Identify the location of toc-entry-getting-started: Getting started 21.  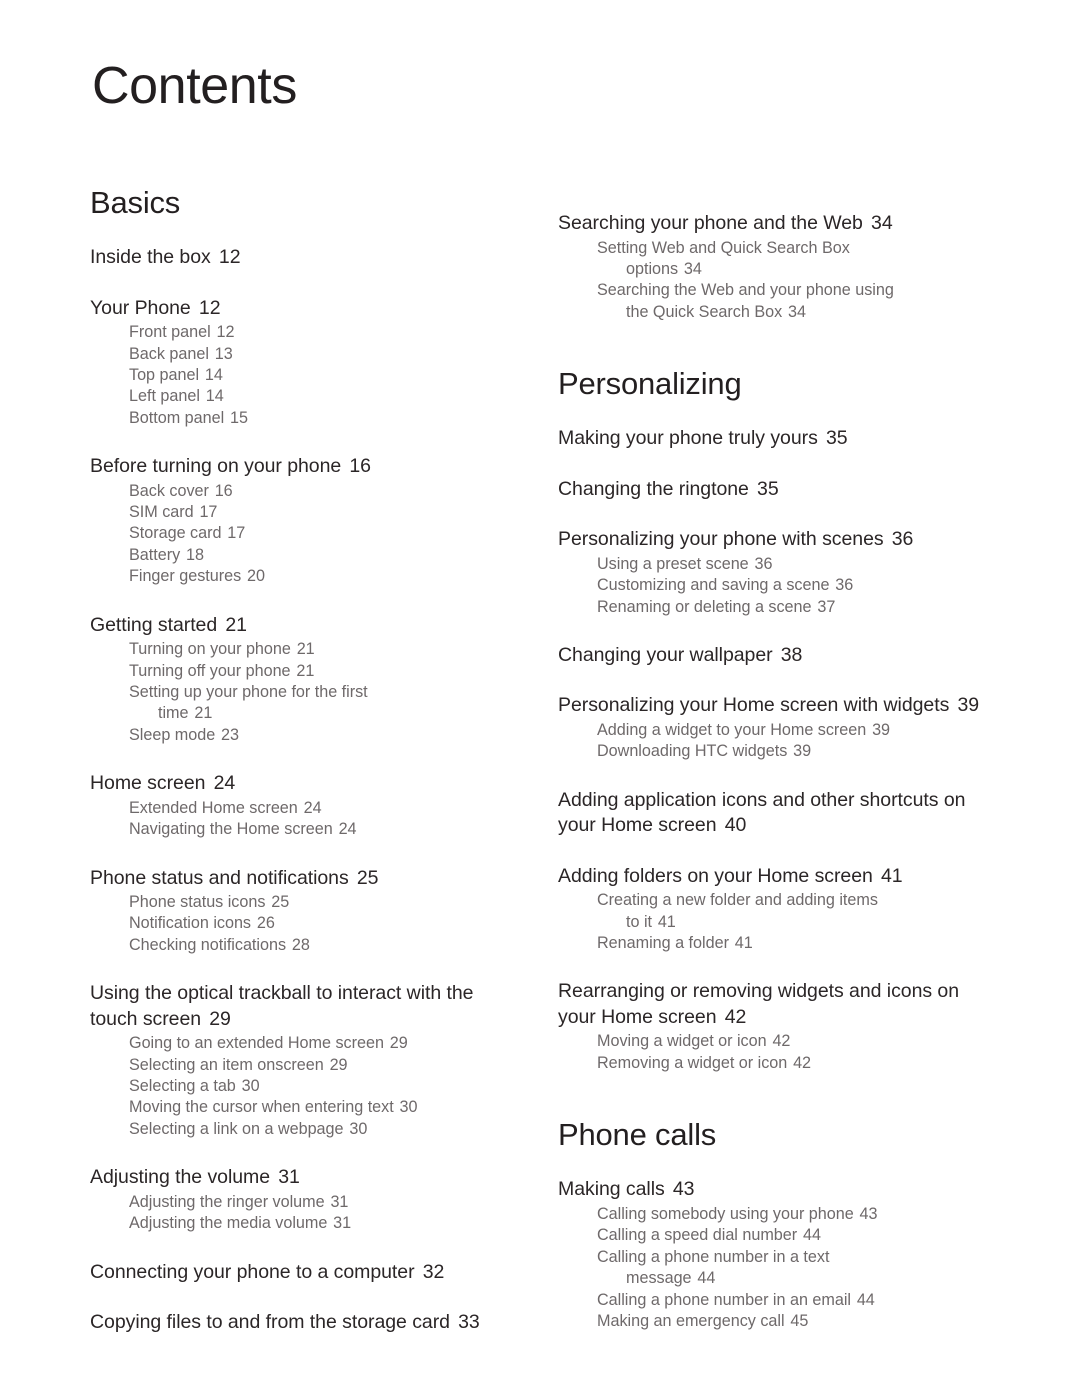
(300, 626).